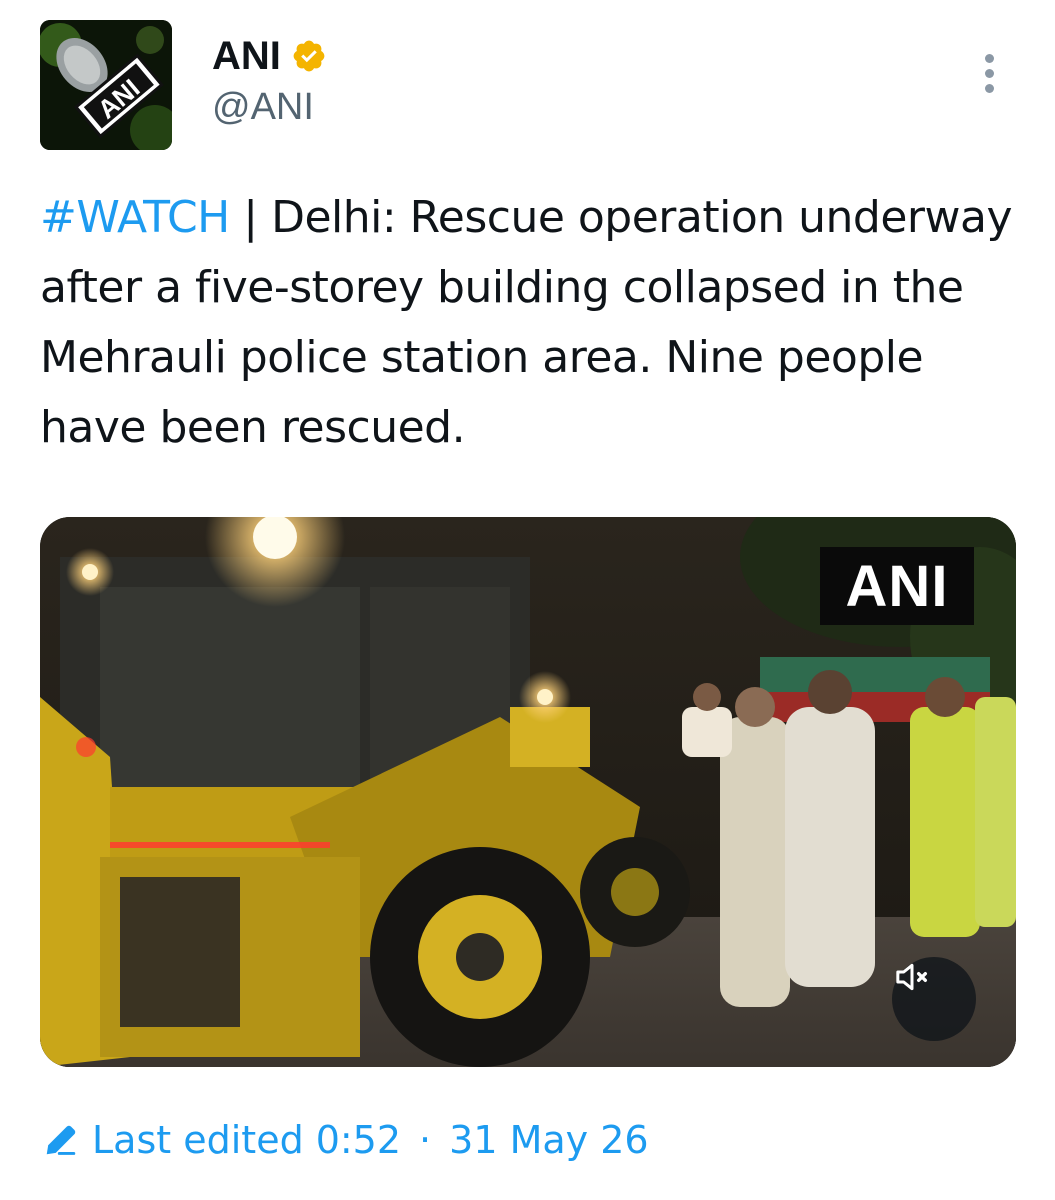 The image size is (1055, 1200). Describe the element at coordinates (198, 1140) in the screenshot. I see `edited-label: Last edited` at that location.